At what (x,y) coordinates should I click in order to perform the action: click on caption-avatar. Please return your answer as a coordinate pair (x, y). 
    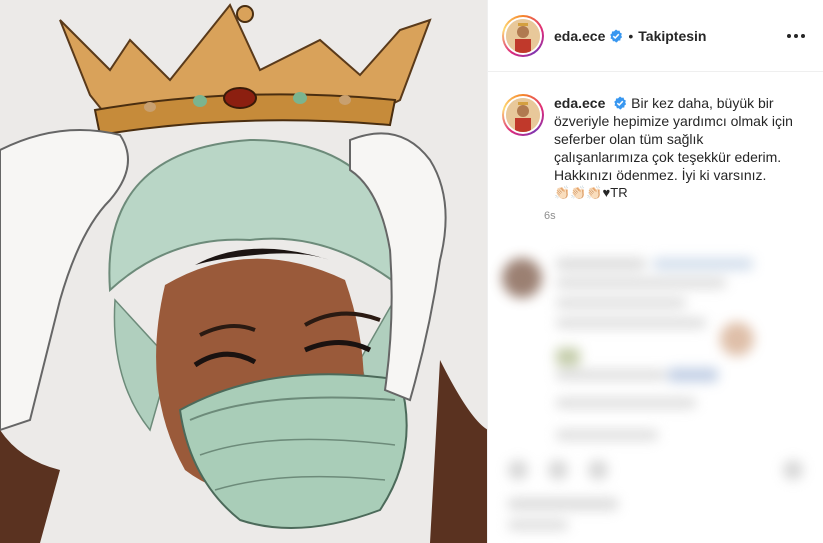
    Looking at the image, I should click on (523, 115).